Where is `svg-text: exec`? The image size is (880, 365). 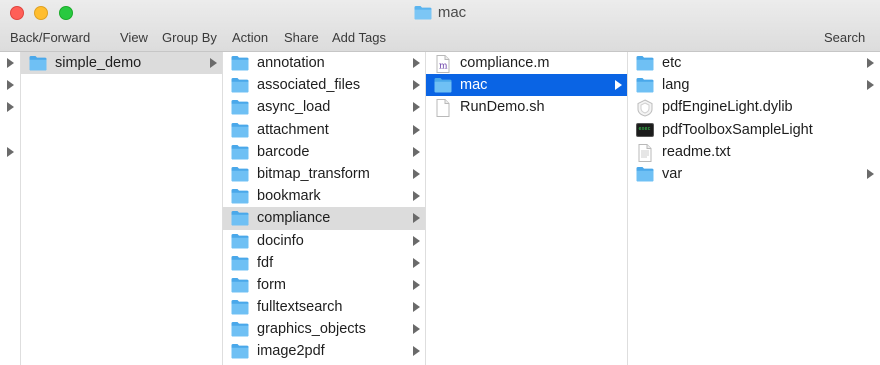 svg-text: exec is located at coordinates (645, 129).